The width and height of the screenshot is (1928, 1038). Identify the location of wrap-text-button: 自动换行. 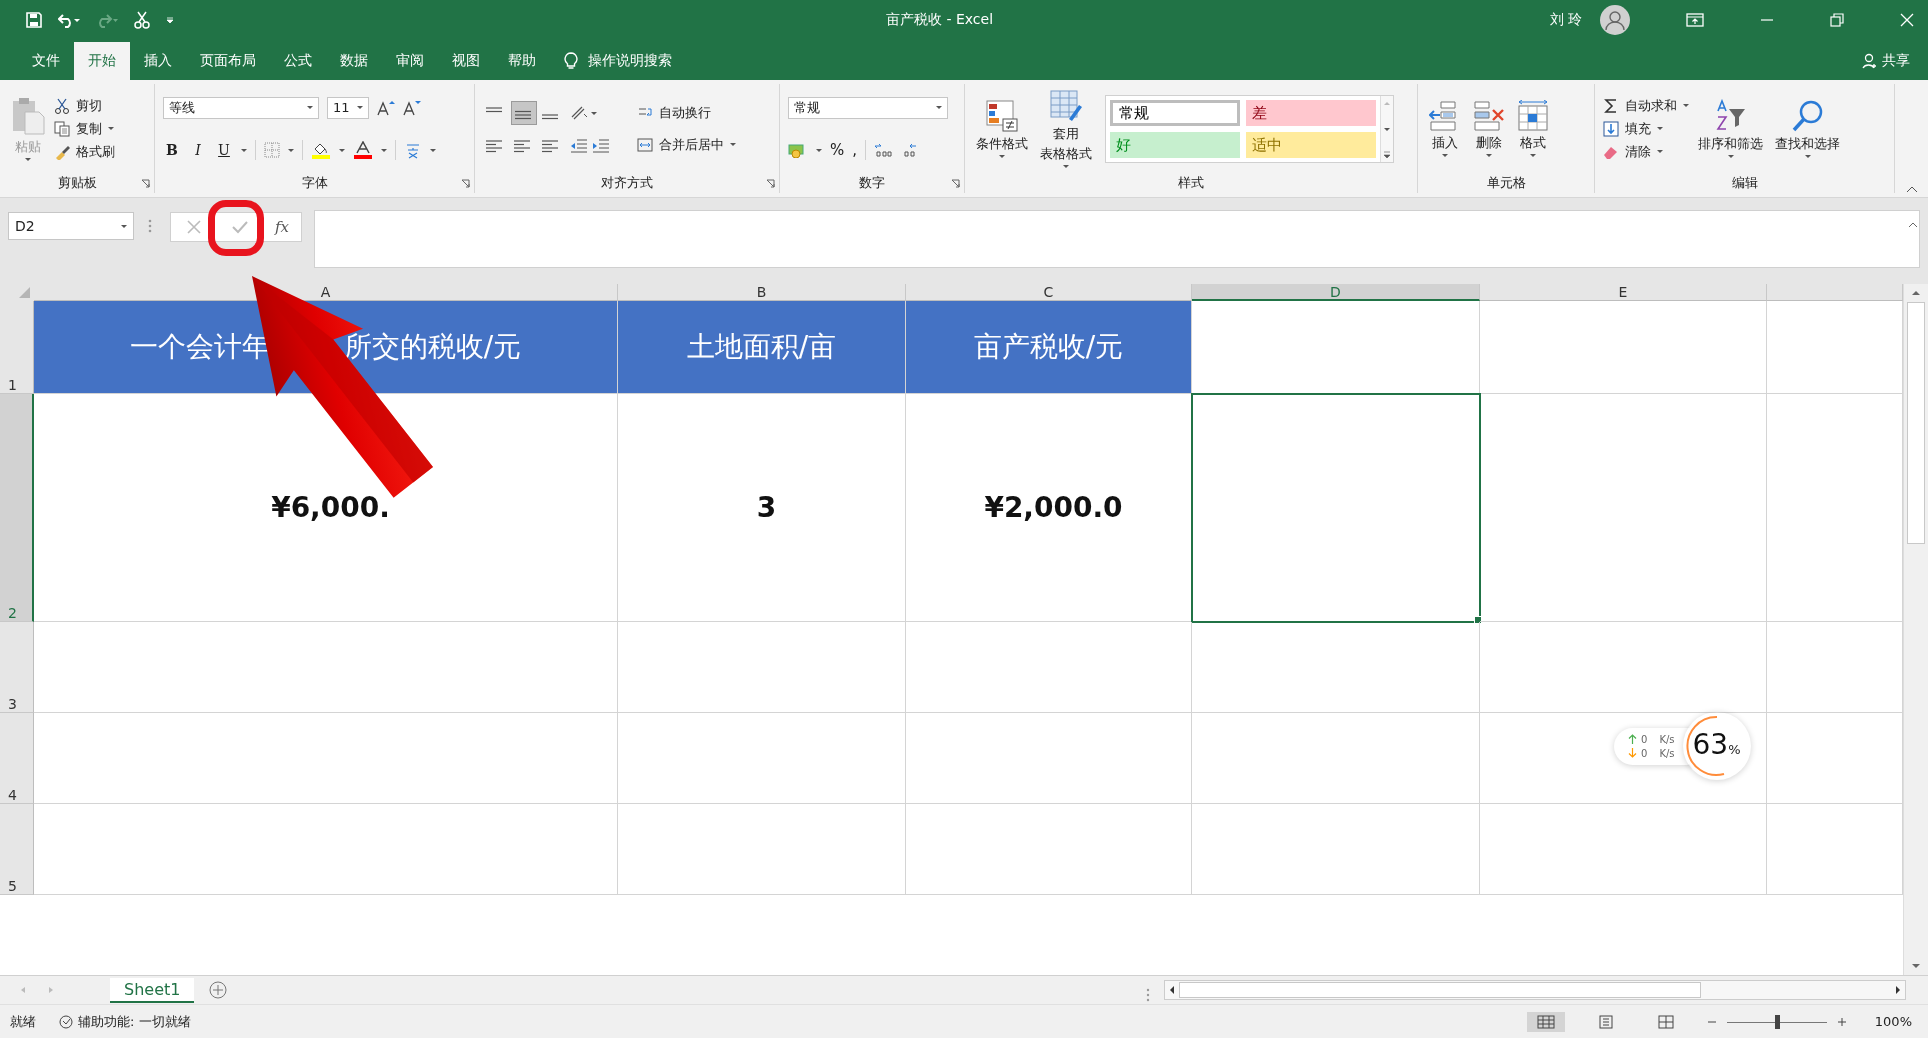
(686, 112).